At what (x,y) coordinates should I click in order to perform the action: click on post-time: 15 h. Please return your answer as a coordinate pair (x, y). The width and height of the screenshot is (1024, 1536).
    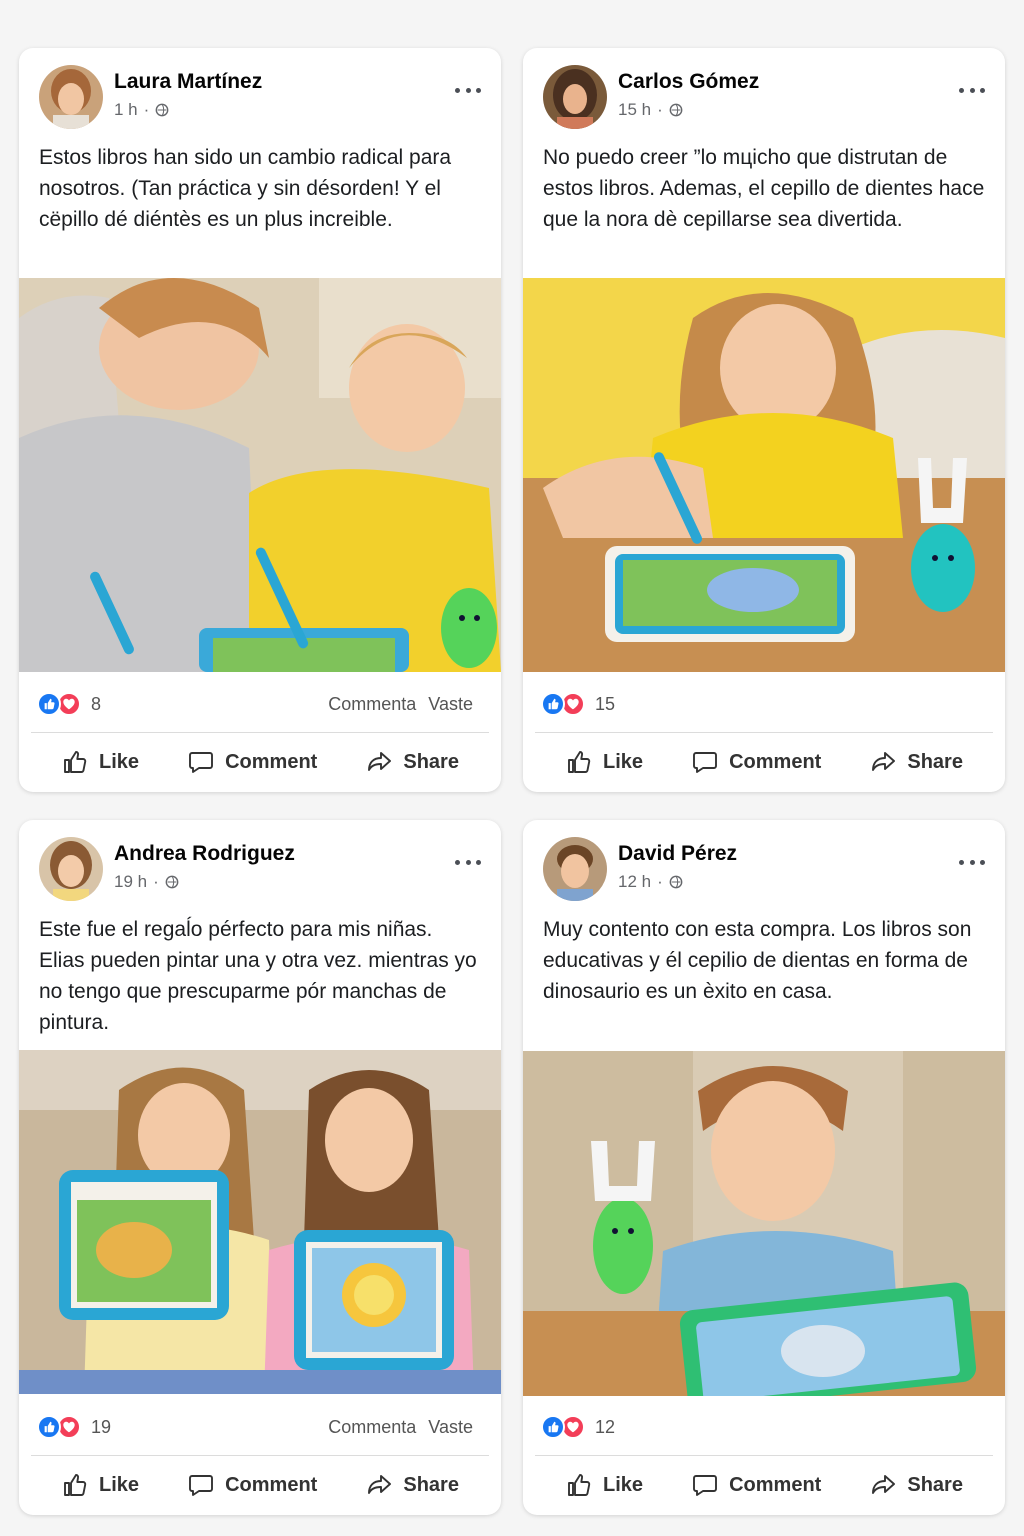
    Looking at the image, I should click on (634, 110).